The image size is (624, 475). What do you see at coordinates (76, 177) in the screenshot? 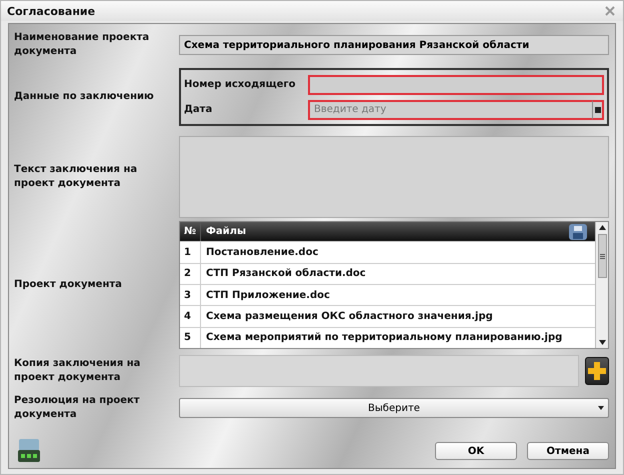
I see `field-label: Текст заключения на проект документа` at bounding box center [76, 177].